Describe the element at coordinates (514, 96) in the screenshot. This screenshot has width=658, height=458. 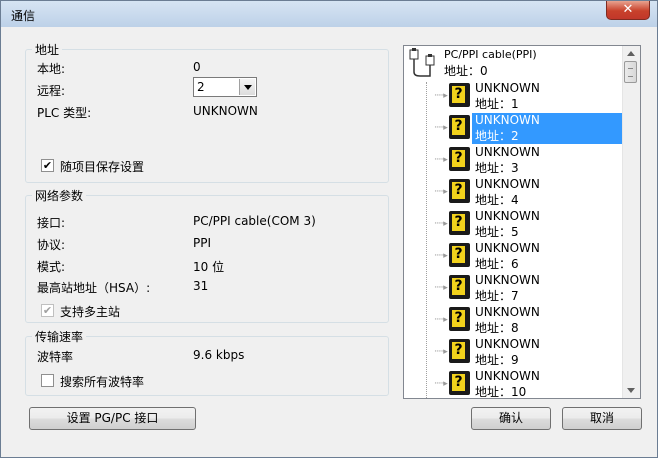
I see `tree-node: ·····▸? UNKNOWN 地址：1` at that location.